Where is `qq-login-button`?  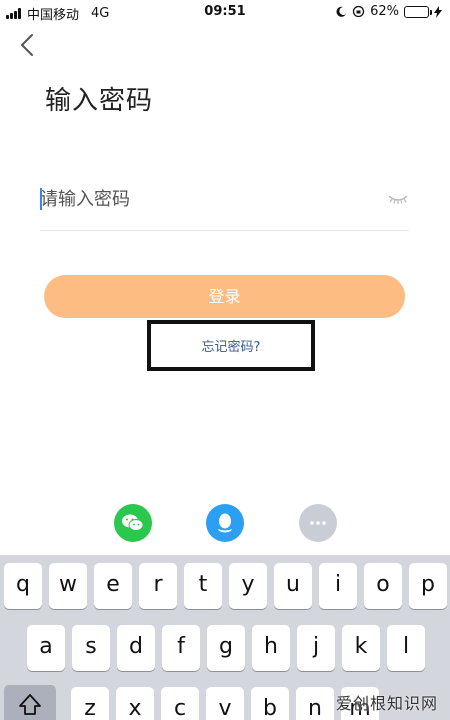 qq-login-button is located at coordinates (225, 523).